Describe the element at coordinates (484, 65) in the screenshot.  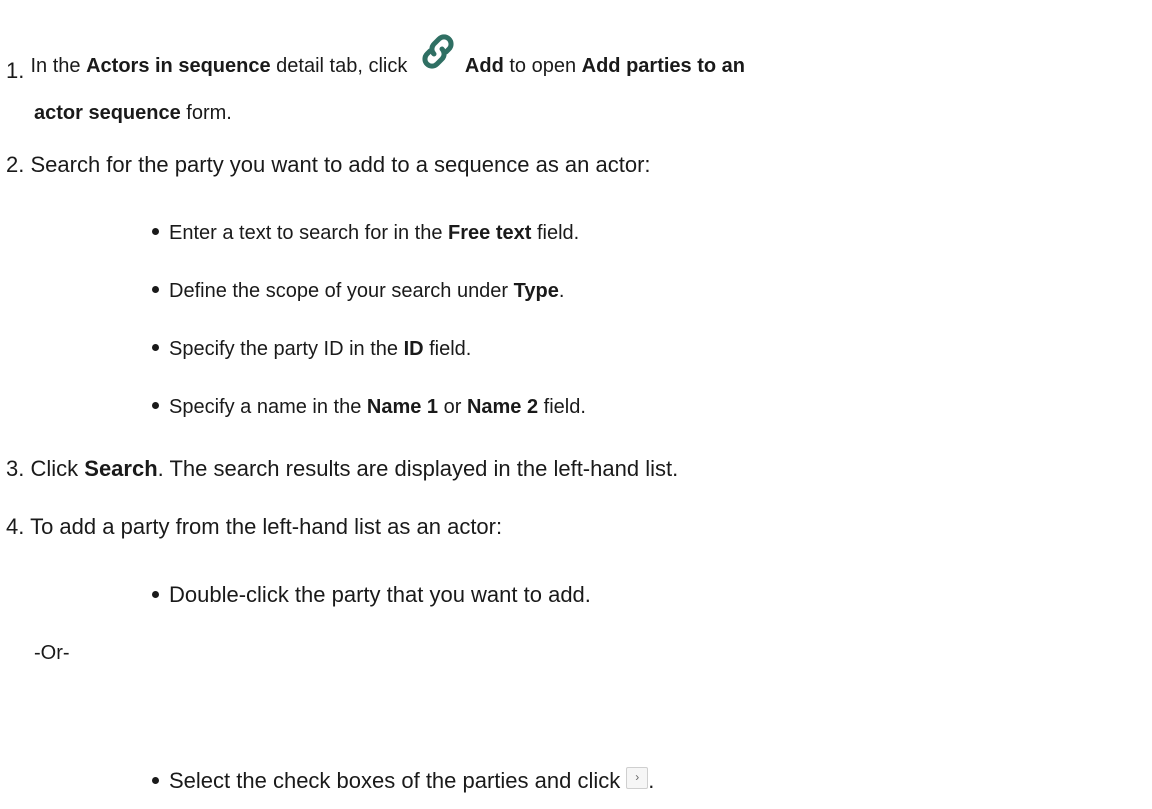
I see `add-term: Add` at that location.